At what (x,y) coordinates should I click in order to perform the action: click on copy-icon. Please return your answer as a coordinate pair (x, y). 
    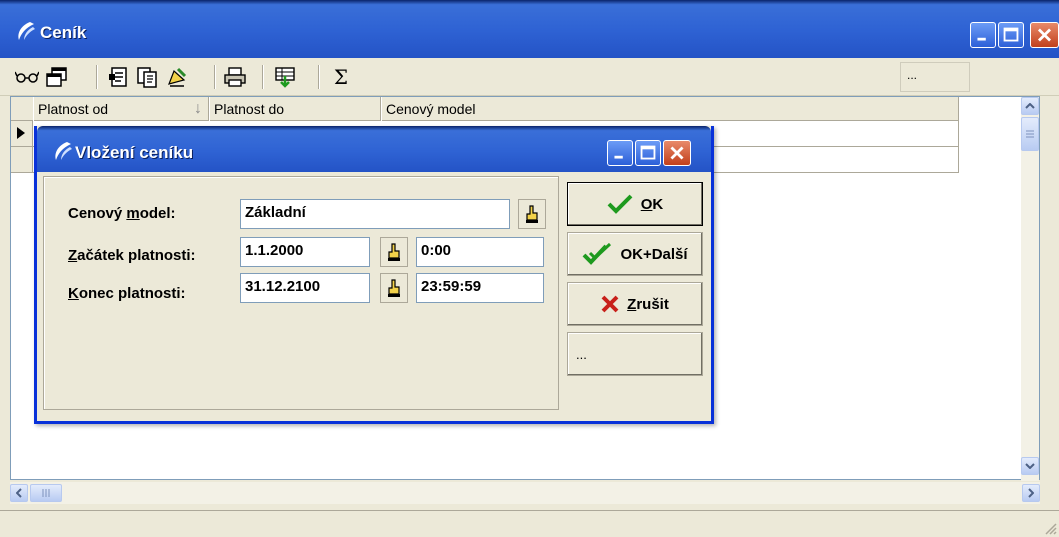
    Looking at the image, I should click on (147, 77).